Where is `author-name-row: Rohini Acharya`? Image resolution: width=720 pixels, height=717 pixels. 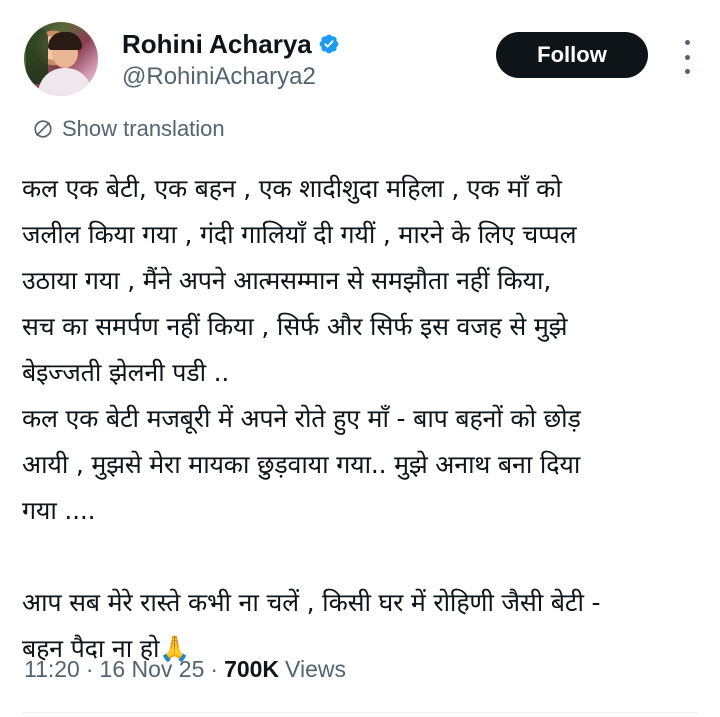 author-name-row: Rohini Acharya is located at coordinates (231, 44).